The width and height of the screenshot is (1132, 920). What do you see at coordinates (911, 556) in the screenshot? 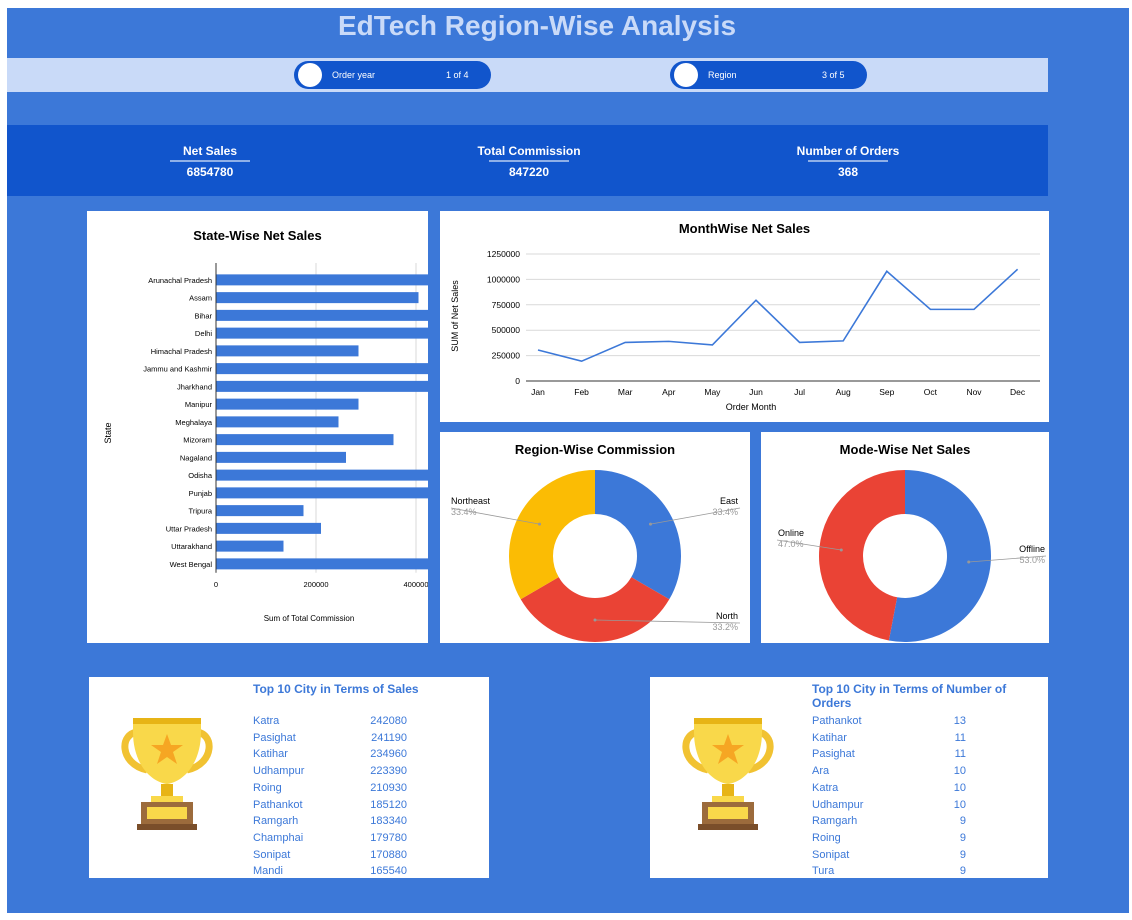
I see `mode-donut-chart: Offline53.0% Online47.0%` at bounding box center [911, 556].